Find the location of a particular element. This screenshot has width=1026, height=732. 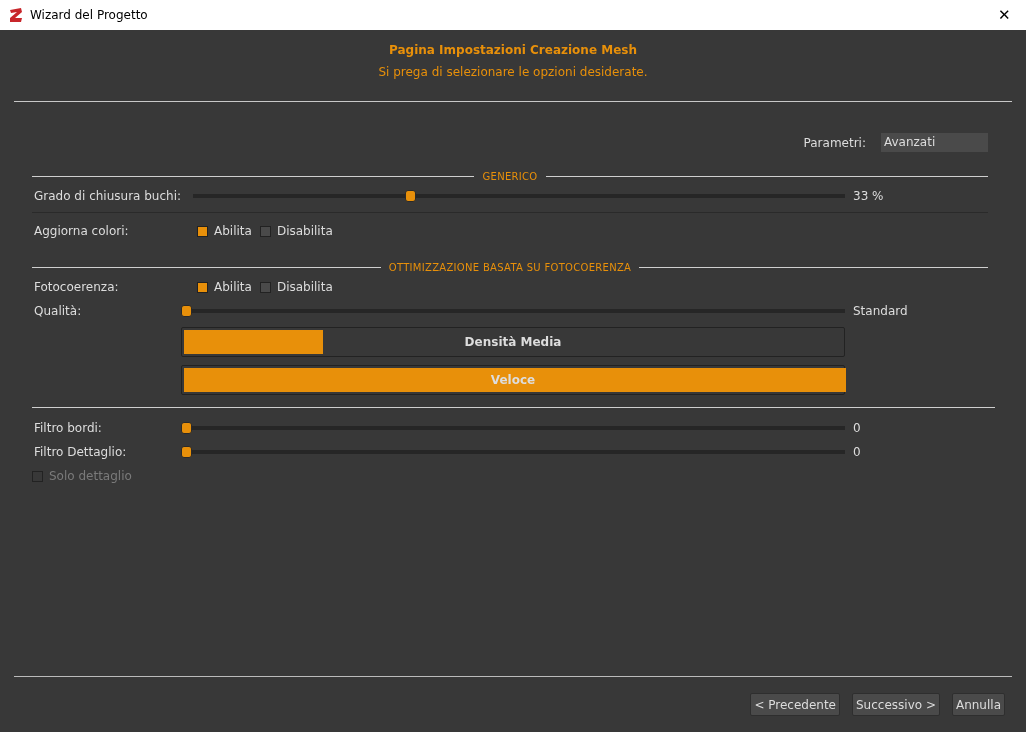

window-title: Wizard del Progetto is located at coordinates (89, 15).